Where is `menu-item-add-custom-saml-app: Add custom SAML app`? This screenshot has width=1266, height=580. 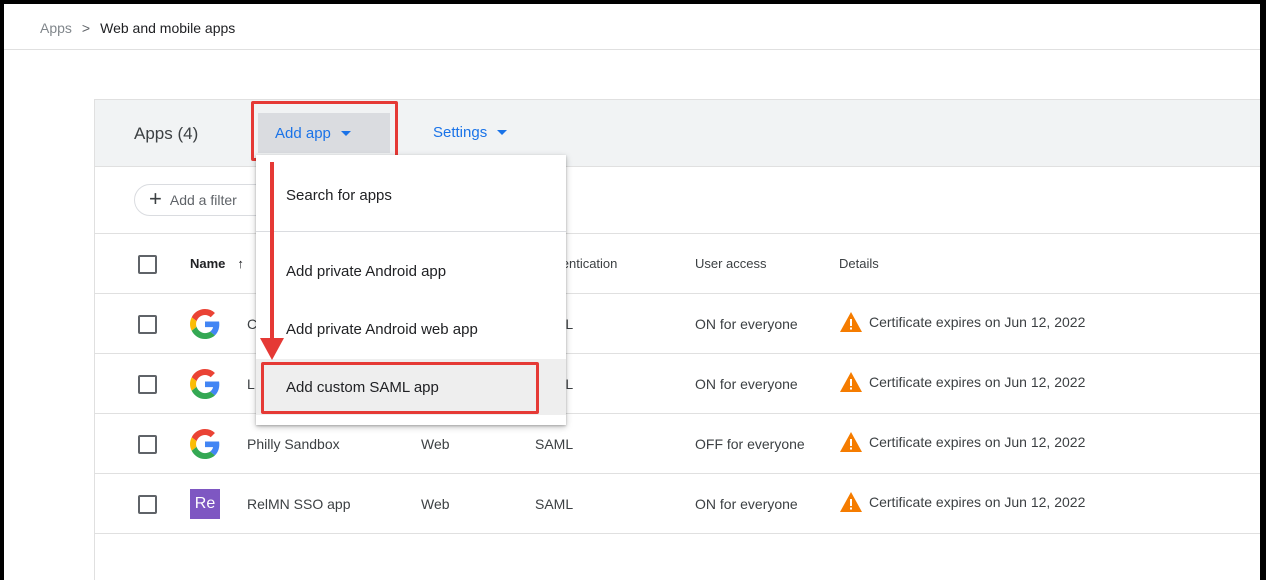 menu-item-add-custom-saml-app: Add custom SAML app is located at coordinates (411, 387).